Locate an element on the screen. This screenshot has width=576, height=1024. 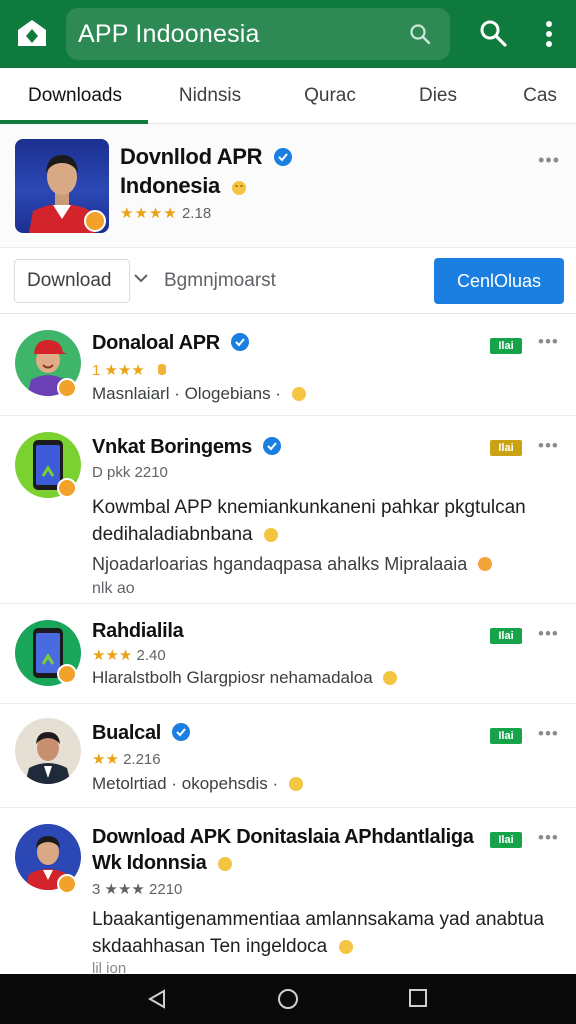
tab-qurac: Qurac is located at coordinates (330, 96).